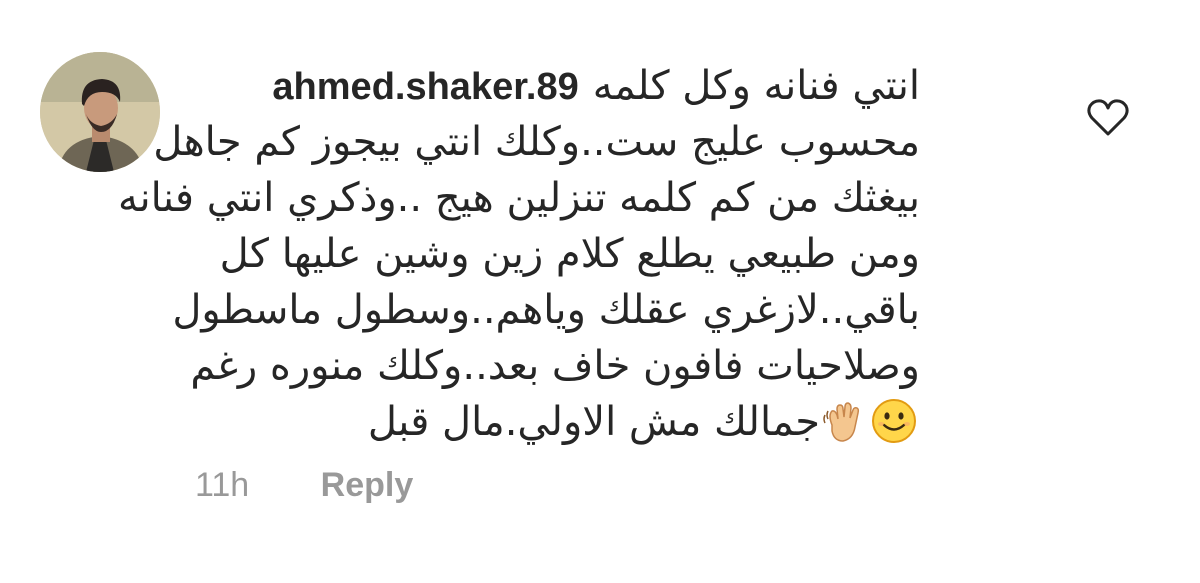 The image size is (1200, 583). I want to click on avatar-image, so click(100, 112).